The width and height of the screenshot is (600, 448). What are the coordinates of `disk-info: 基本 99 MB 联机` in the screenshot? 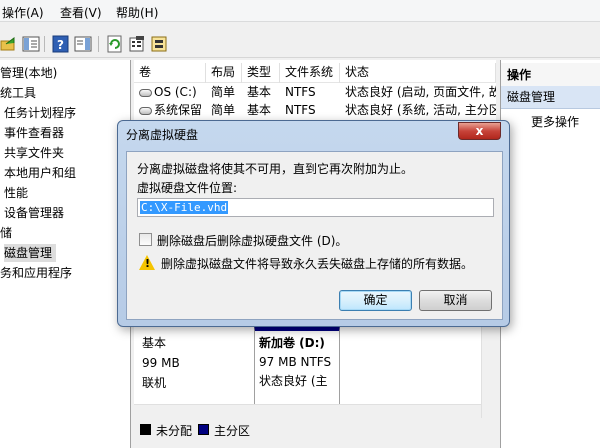 It's located at (197, 363).